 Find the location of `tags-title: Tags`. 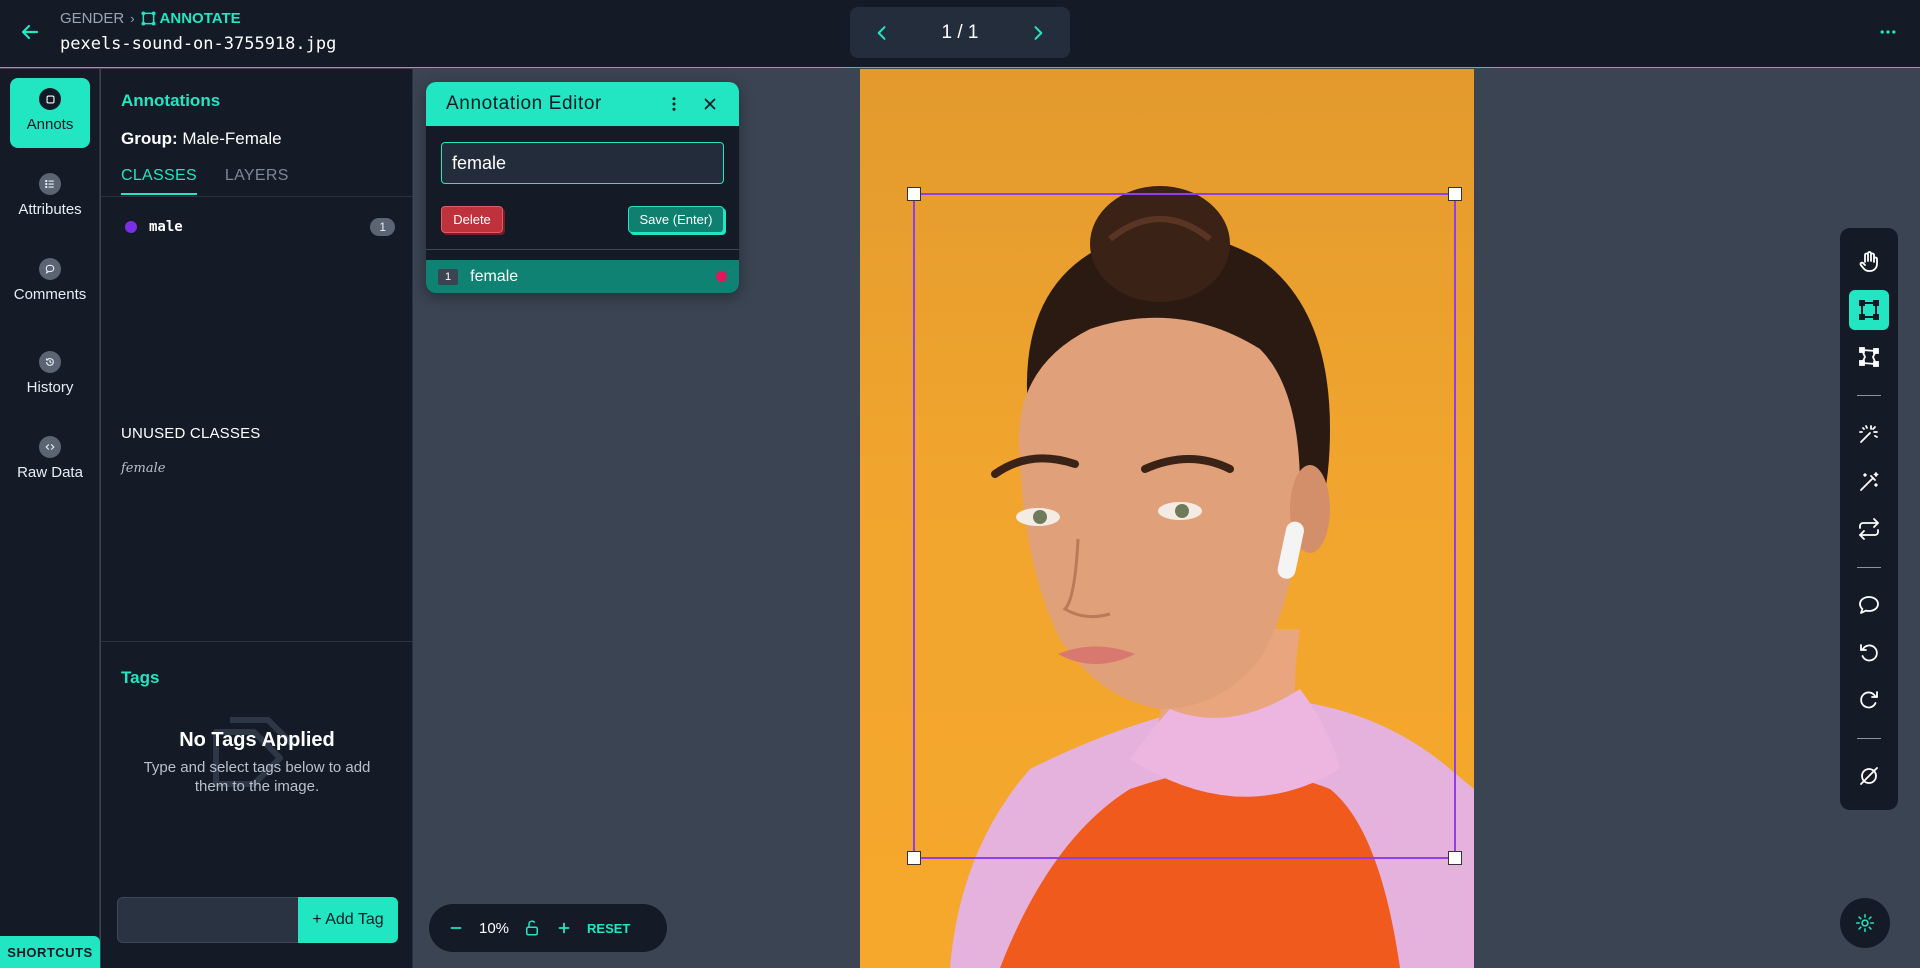

tags-title: Tags is located at coordinates (140, 677).